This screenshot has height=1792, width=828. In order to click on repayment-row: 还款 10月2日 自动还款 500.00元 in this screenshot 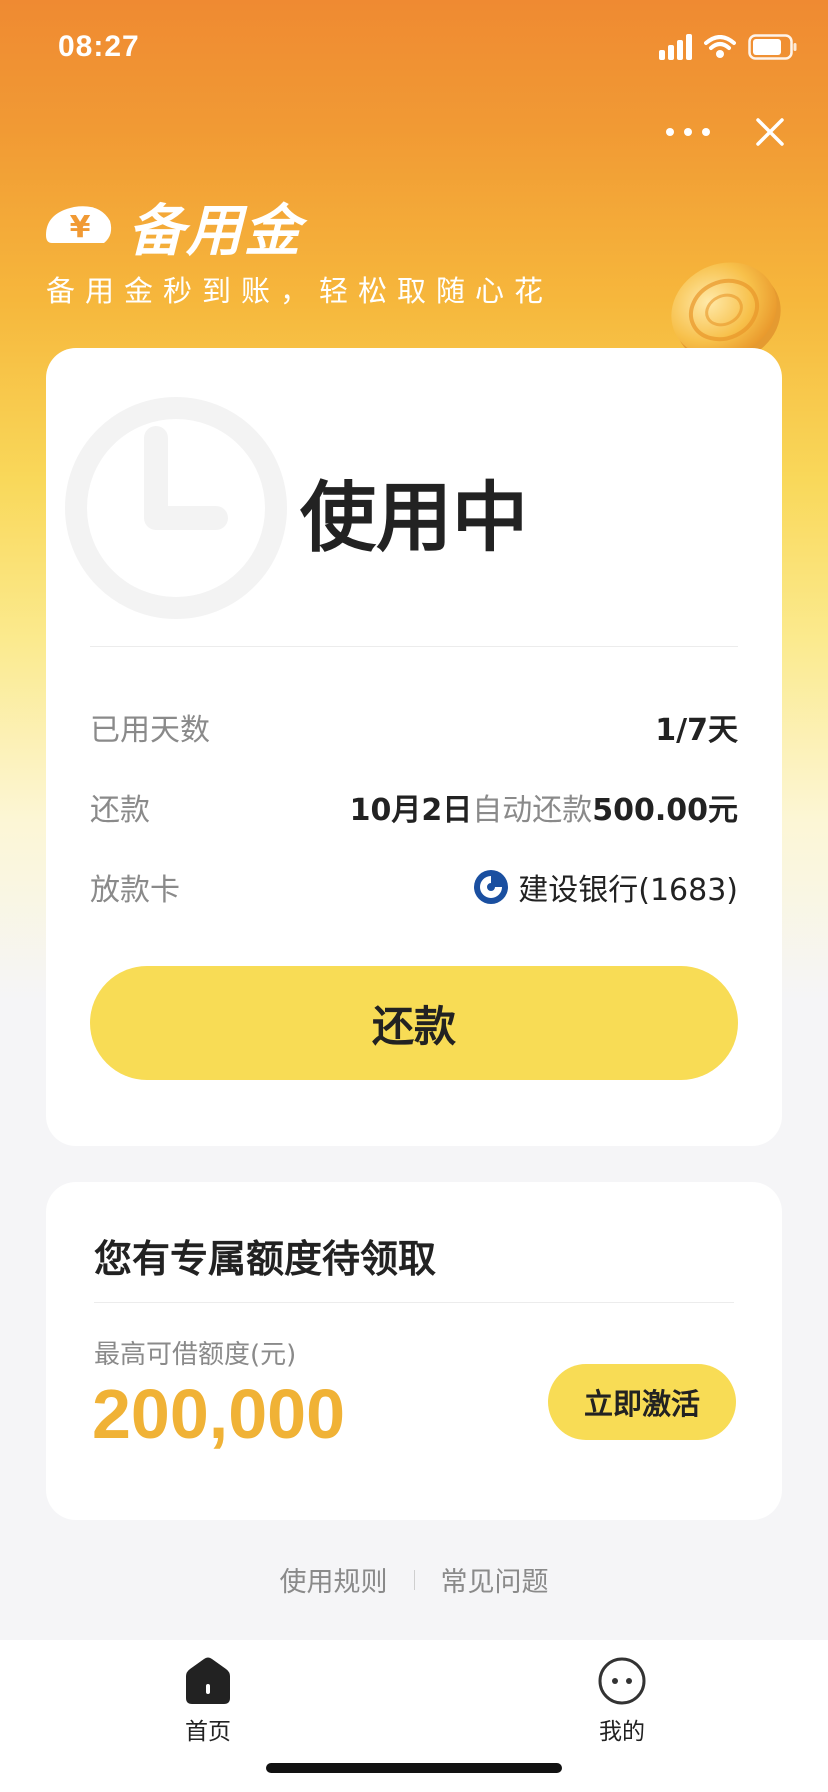, I will do `click(414, 807)`.